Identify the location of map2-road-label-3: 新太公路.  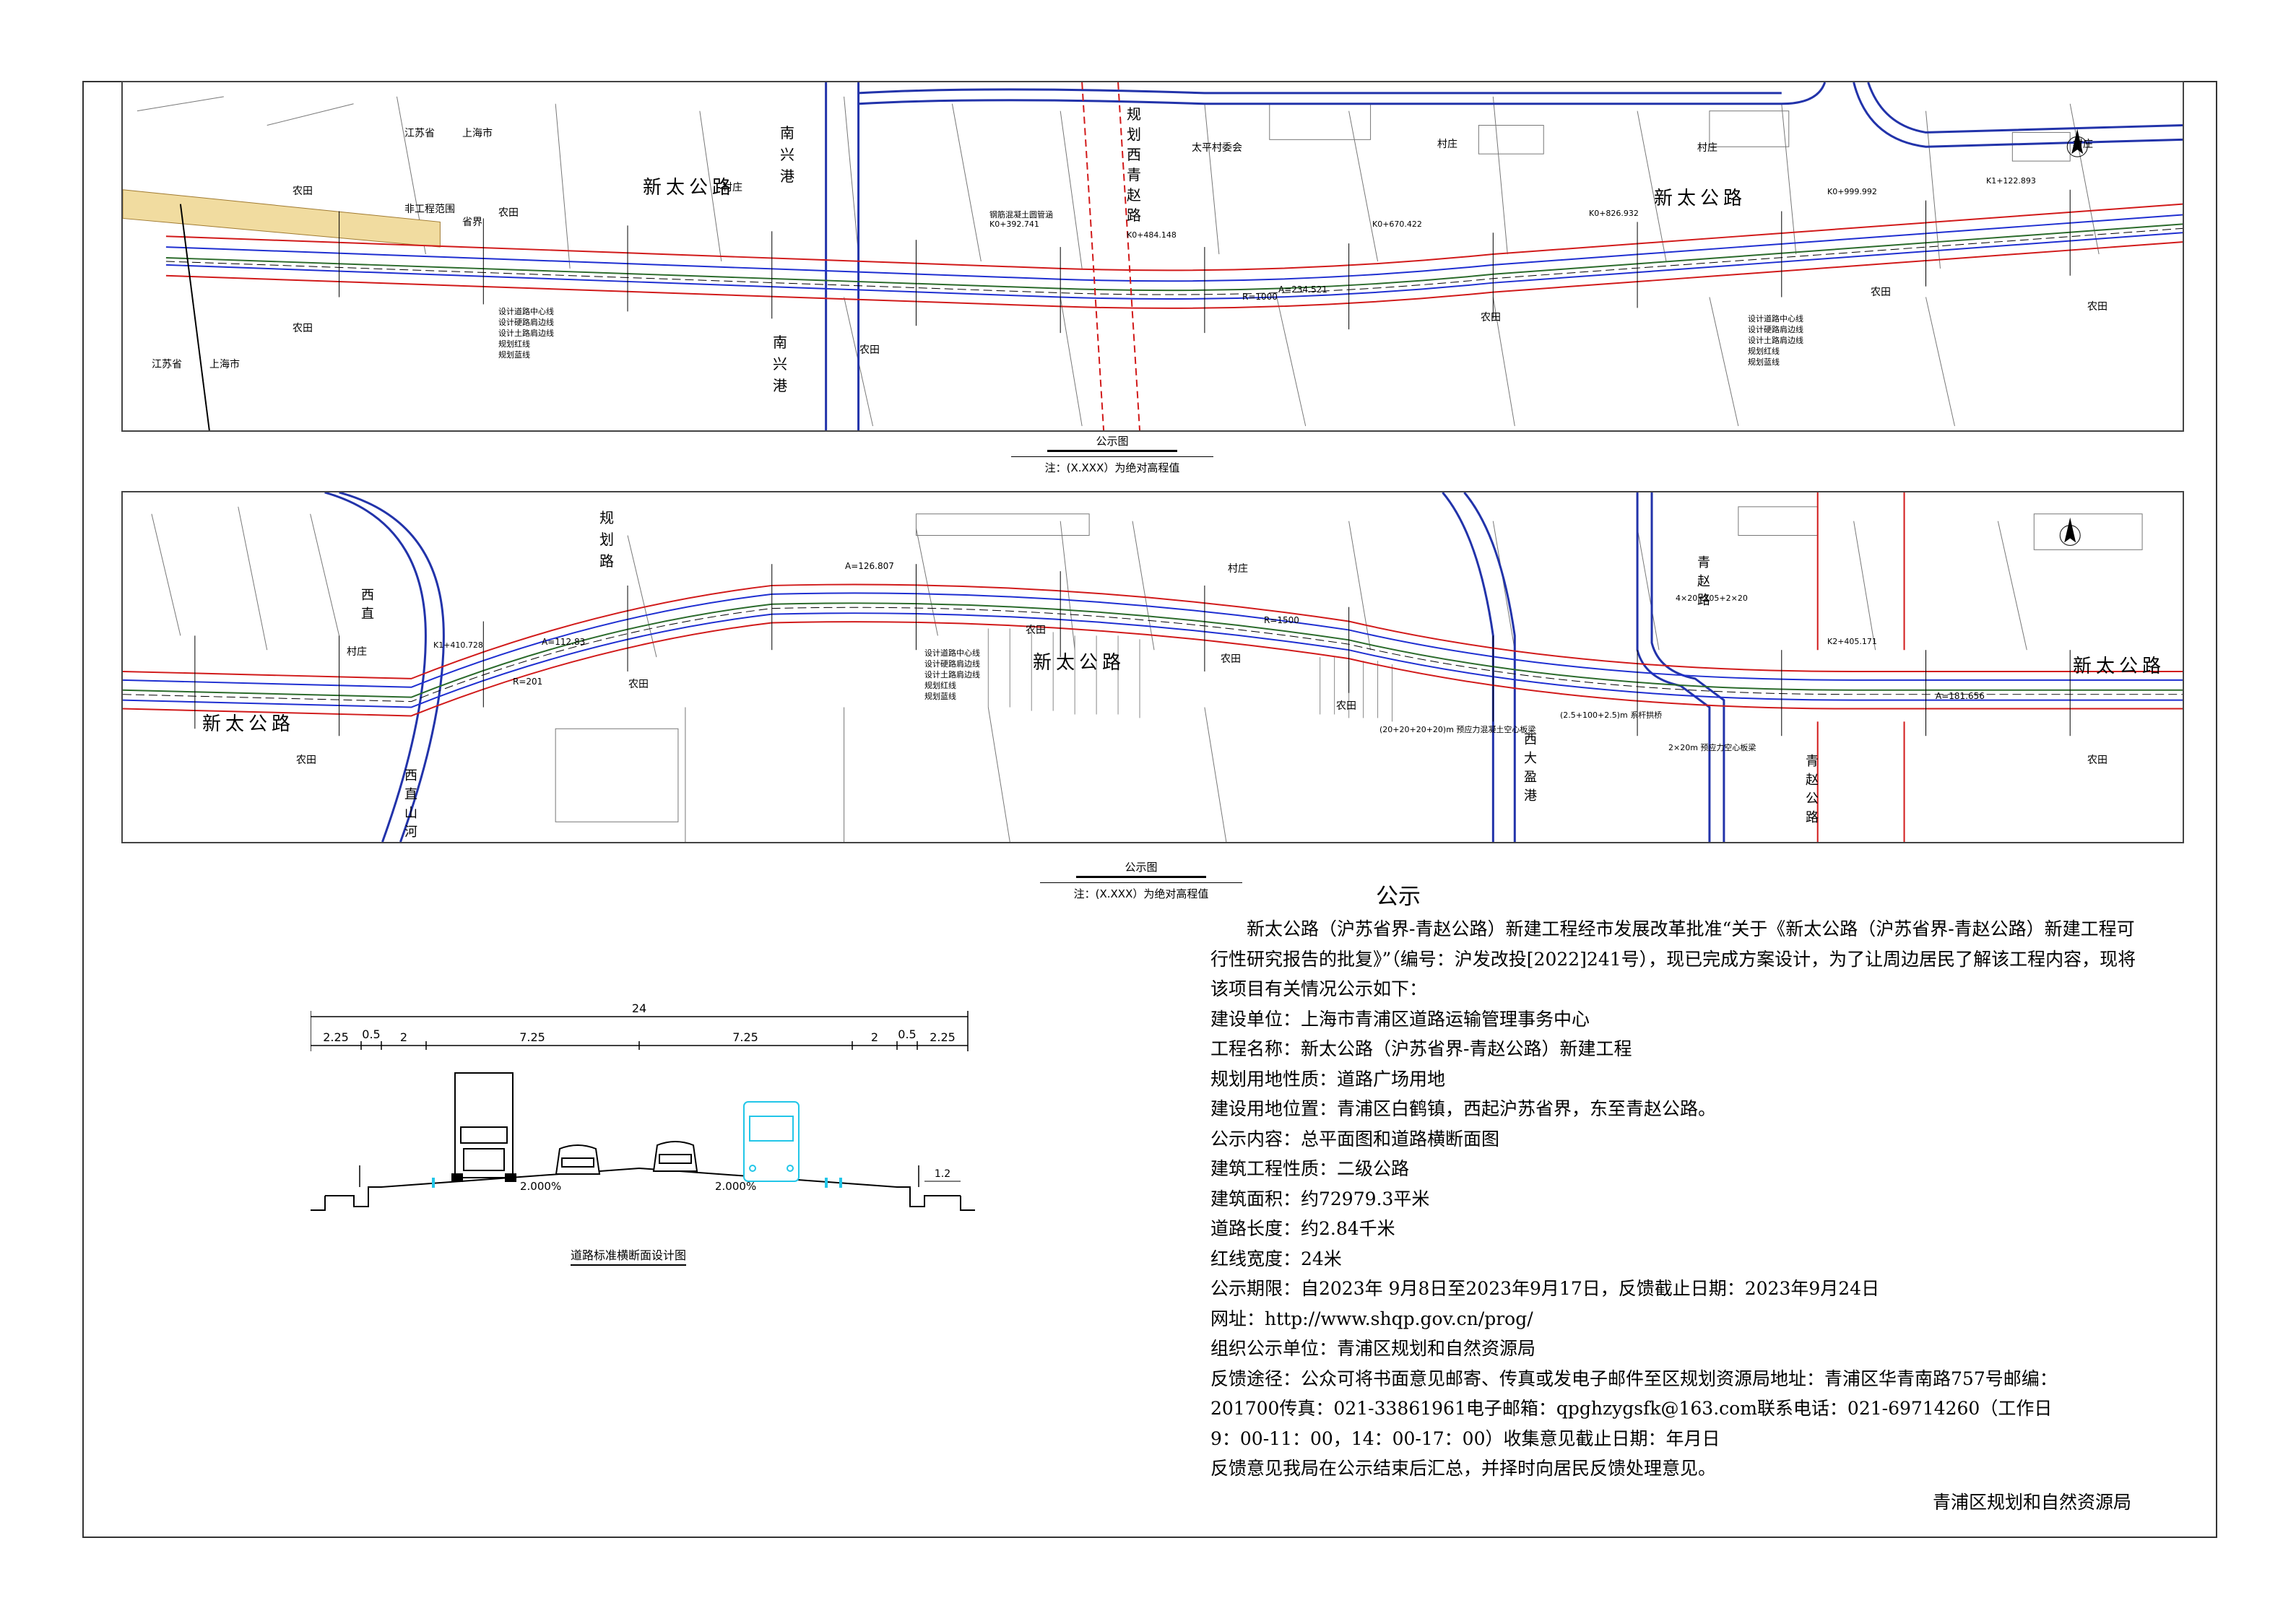
(2119, 666).